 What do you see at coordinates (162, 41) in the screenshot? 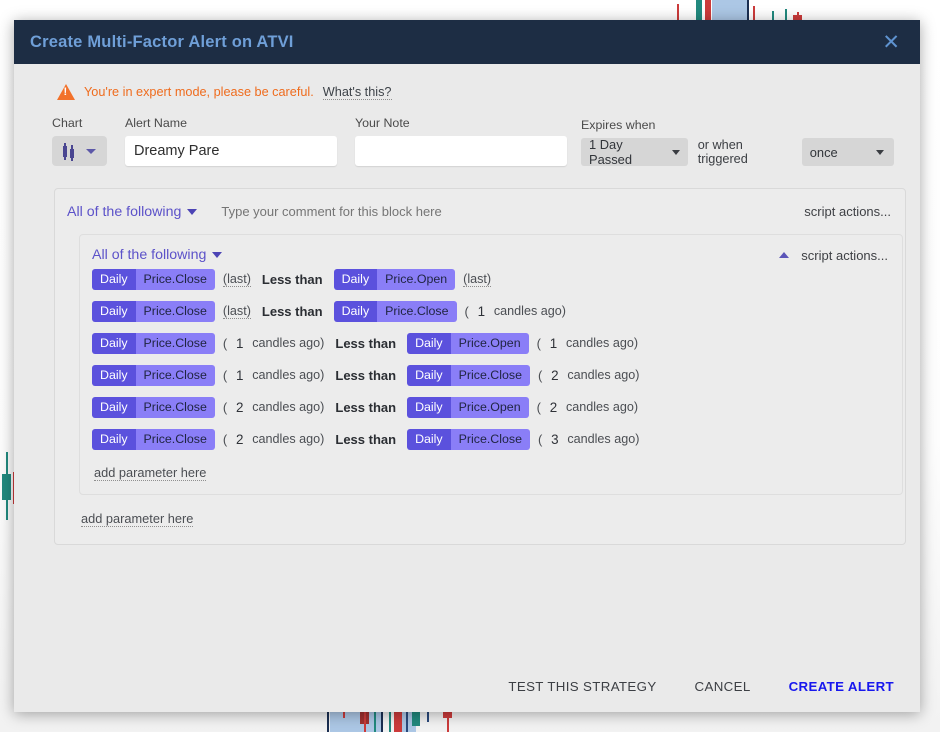
I see `dialog-title: Create Multi-Factor Alert on ATVI` at bounding box center [162, 41].